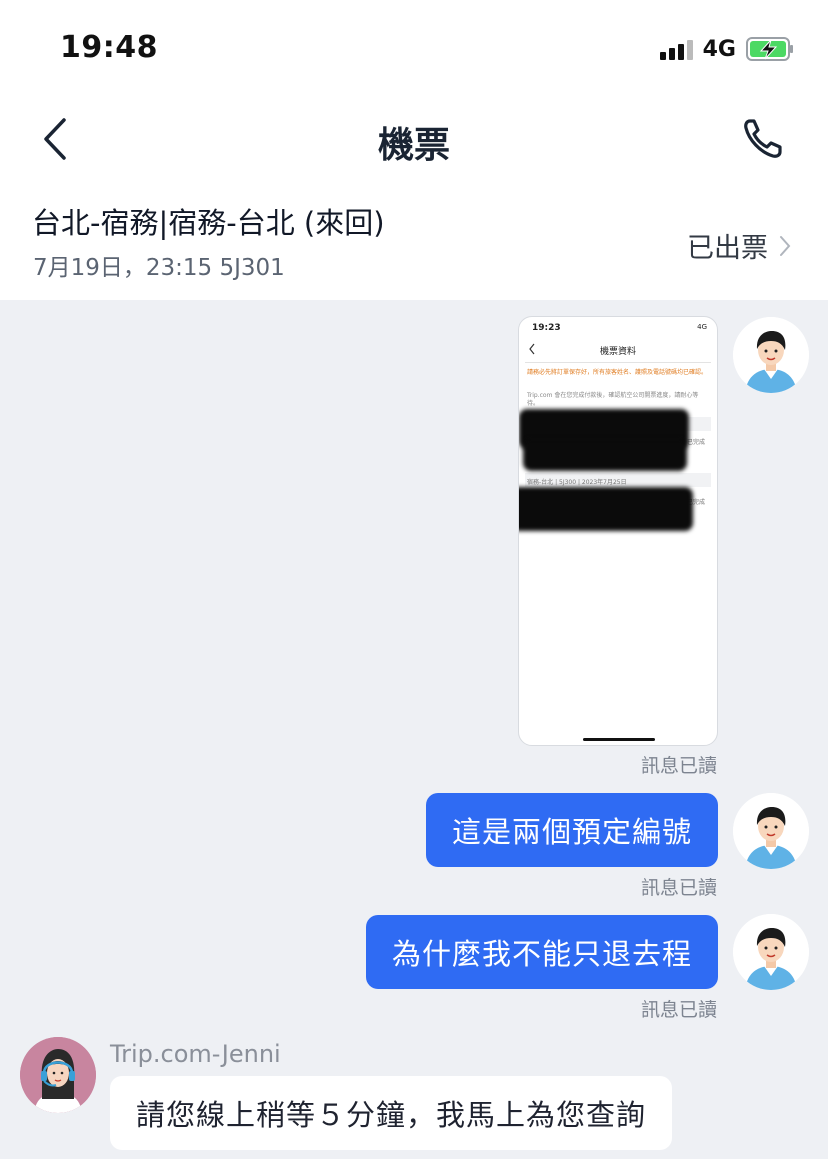  Describe the element at coordinates (617, 372) in the screenshot. I see `screenshot-notice: 請務必先將訂單保存好，所有旅客姓名、護照及電話號碼均已確認。` at that location.